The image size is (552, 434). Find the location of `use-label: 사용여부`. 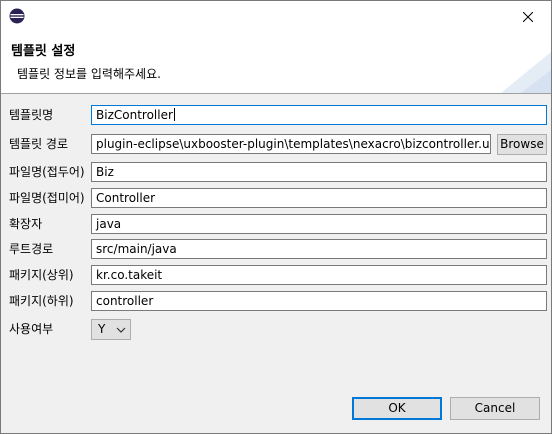

use-label: 사용여부 is located at coordinates (31, 329).